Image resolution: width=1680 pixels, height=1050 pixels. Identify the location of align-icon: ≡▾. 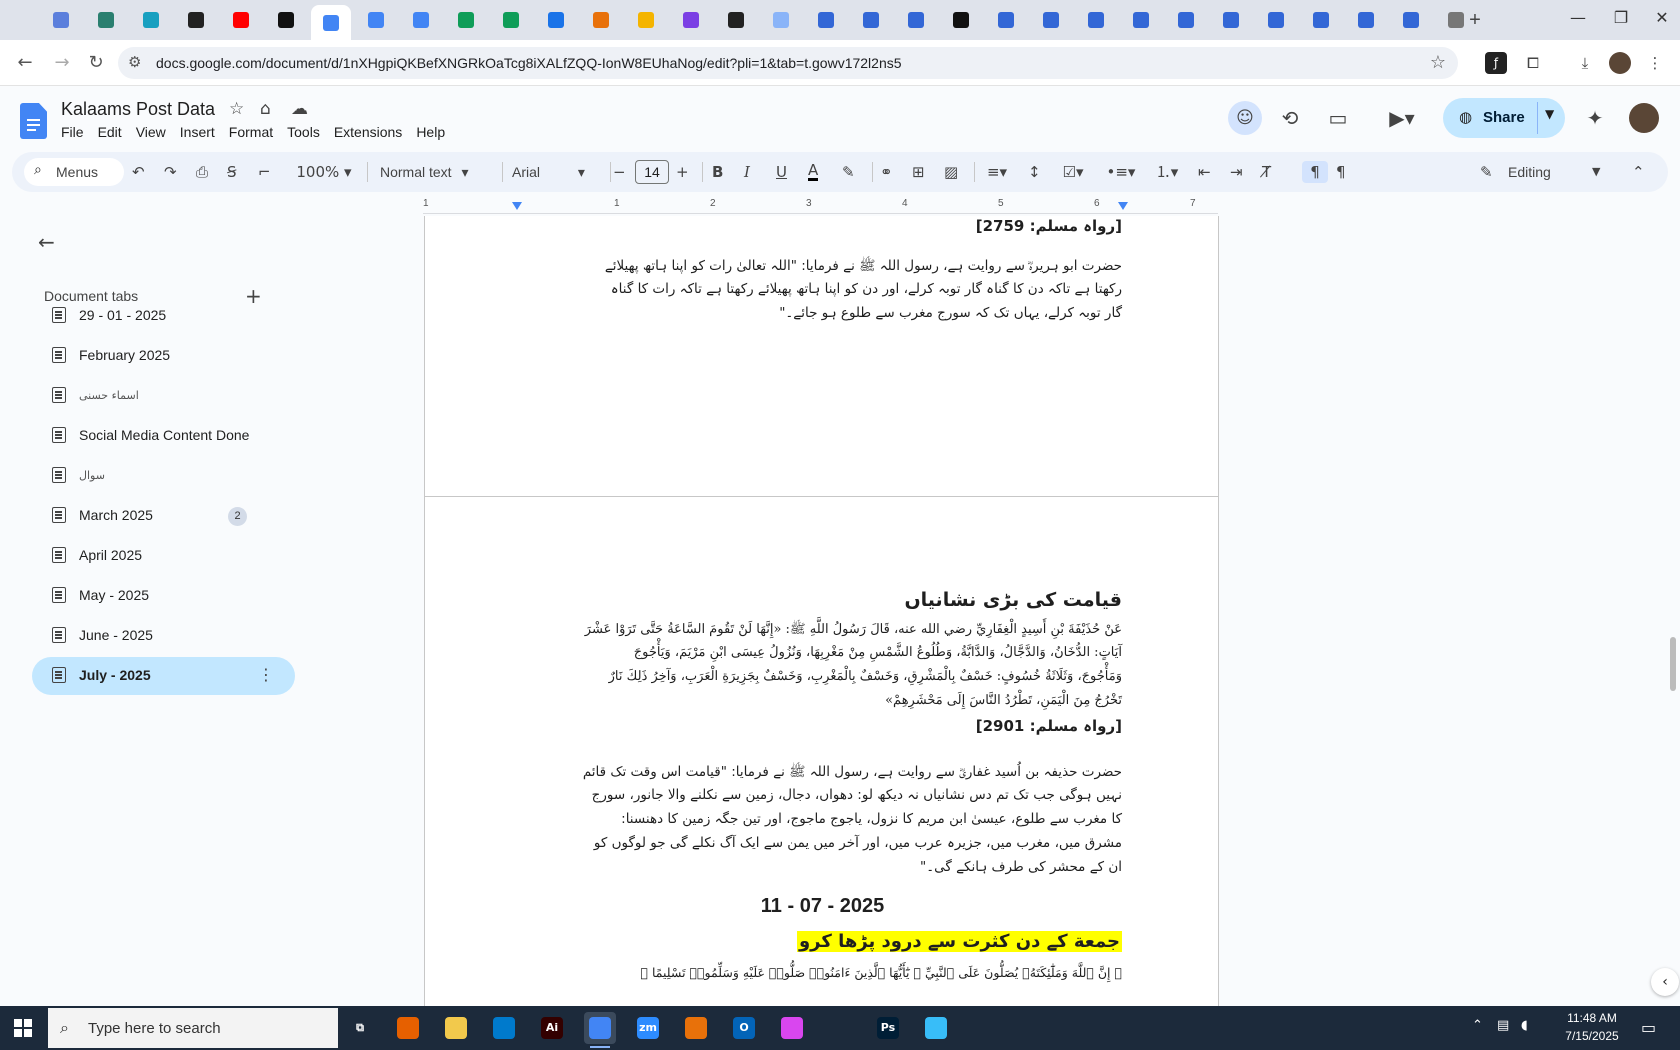
(997, 172).